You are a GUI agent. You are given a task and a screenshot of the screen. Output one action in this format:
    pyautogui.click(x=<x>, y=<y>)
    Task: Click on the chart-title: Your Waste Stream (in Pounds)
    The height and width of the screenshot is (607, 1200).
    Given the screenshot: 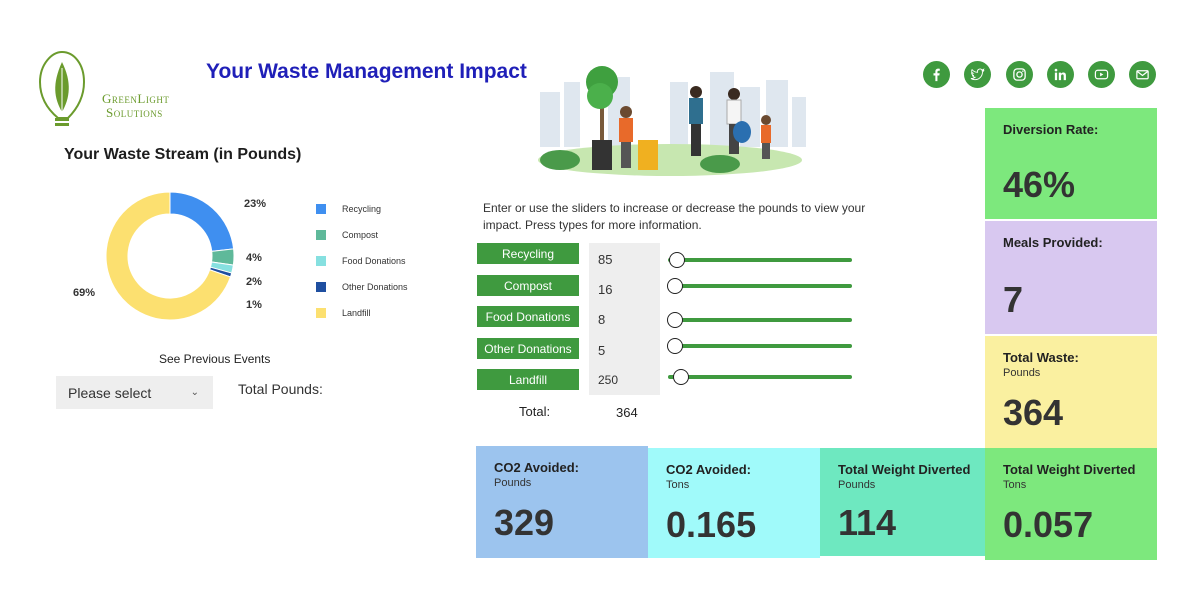 What is the action you would take?
    pyautogui.click(x=183, y=154)
    